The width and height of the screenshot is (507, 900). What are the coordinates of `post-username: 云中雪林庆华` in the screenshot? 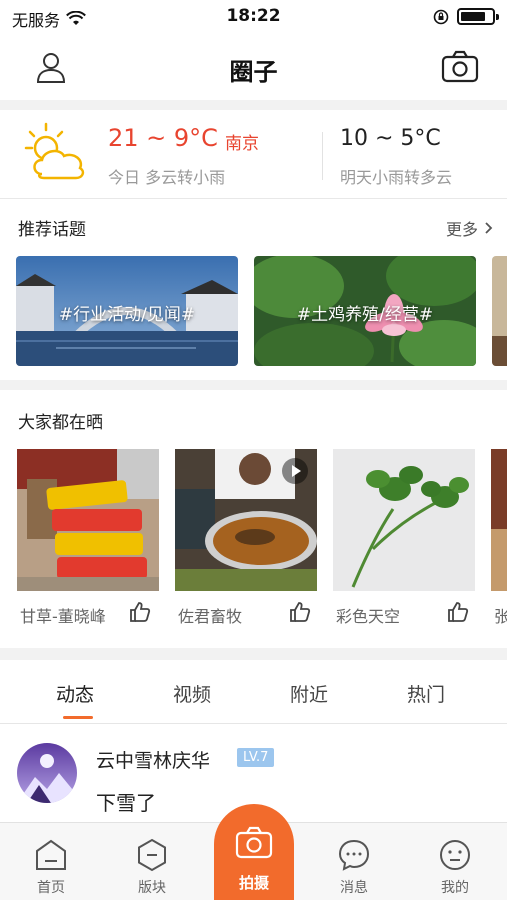 It's located at (153, 759).